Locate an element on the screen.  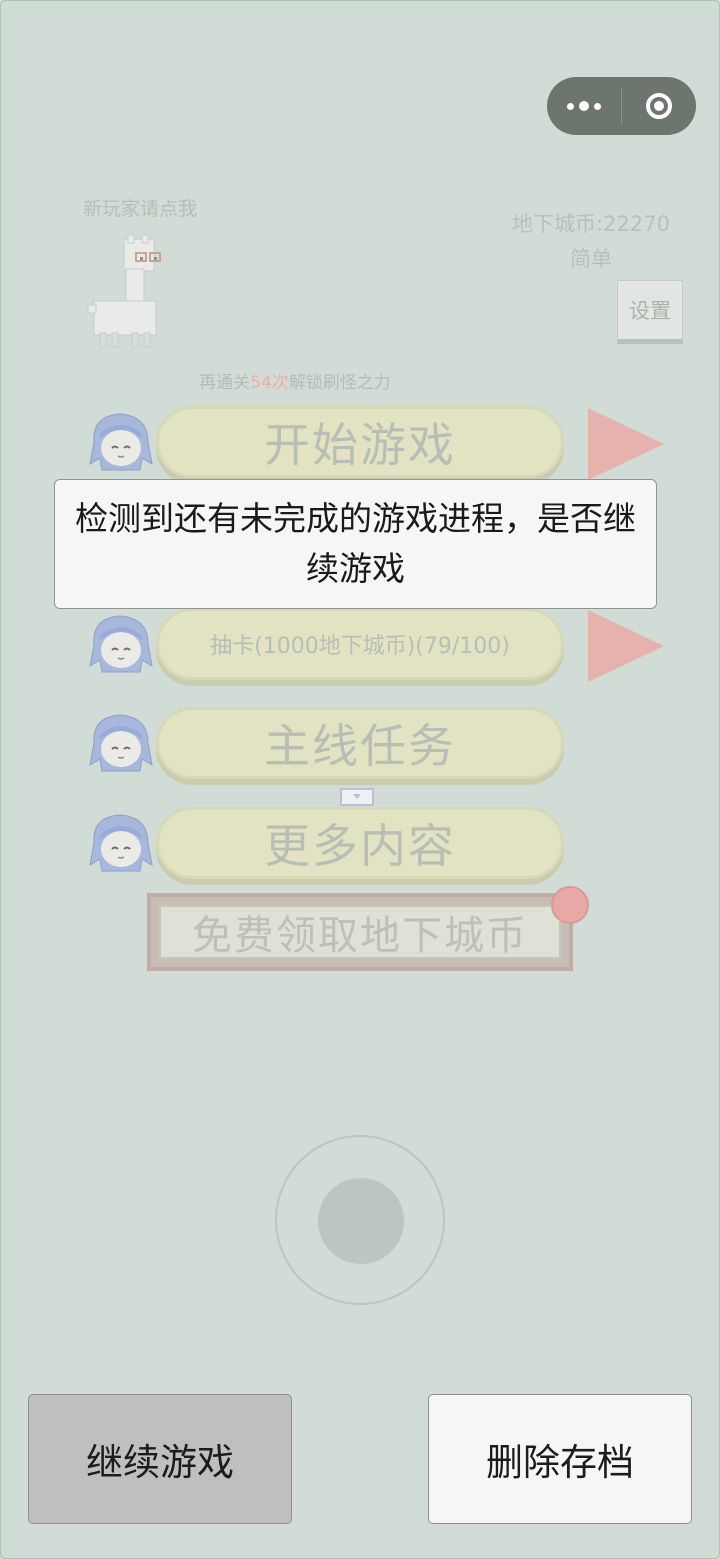
draw-card-button: 抽卡(1000地下城币)(79/100) is located at coordinates (360, 644).